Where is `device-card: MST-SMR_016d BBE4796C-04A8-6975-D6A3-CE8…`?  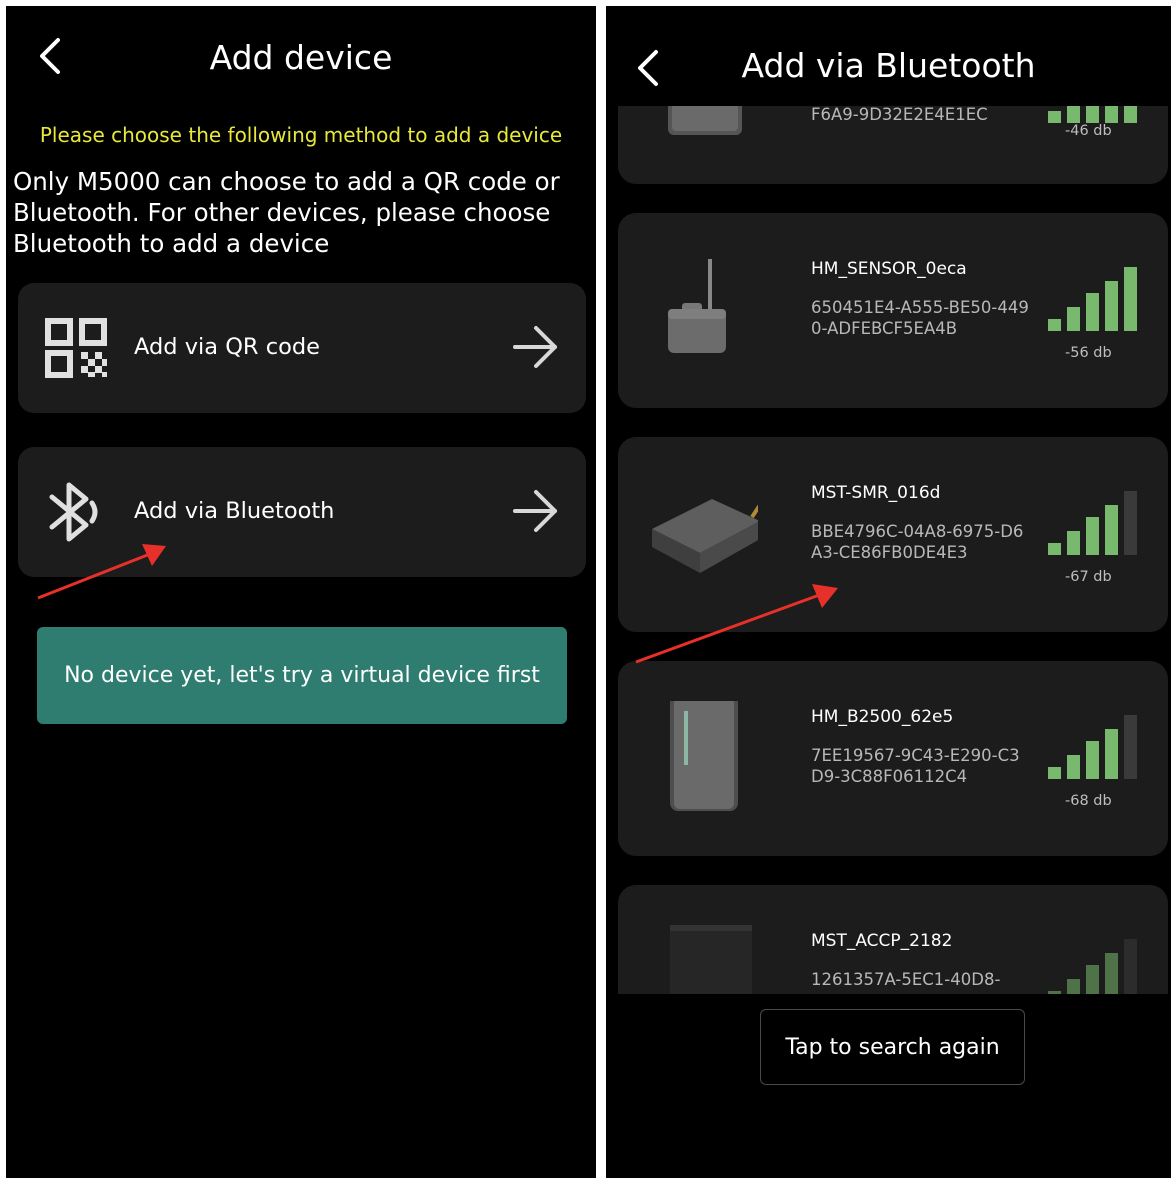
device-card: MST-SMR_016d BBE4796C-04A8-6975-D6A3-CE8… is located at coordinates (893, 534).